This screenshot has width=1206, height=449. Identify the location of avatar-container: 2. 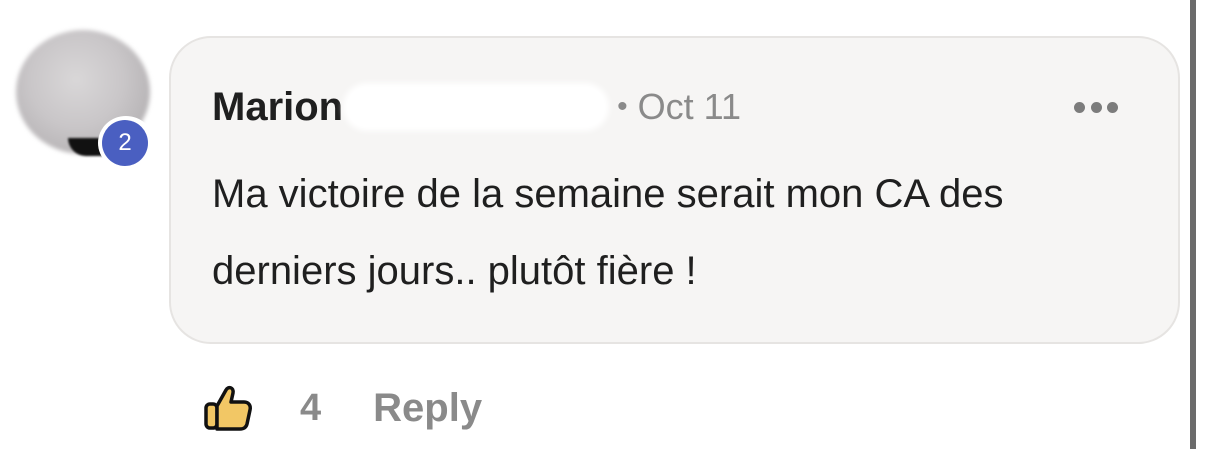
(87, 100).